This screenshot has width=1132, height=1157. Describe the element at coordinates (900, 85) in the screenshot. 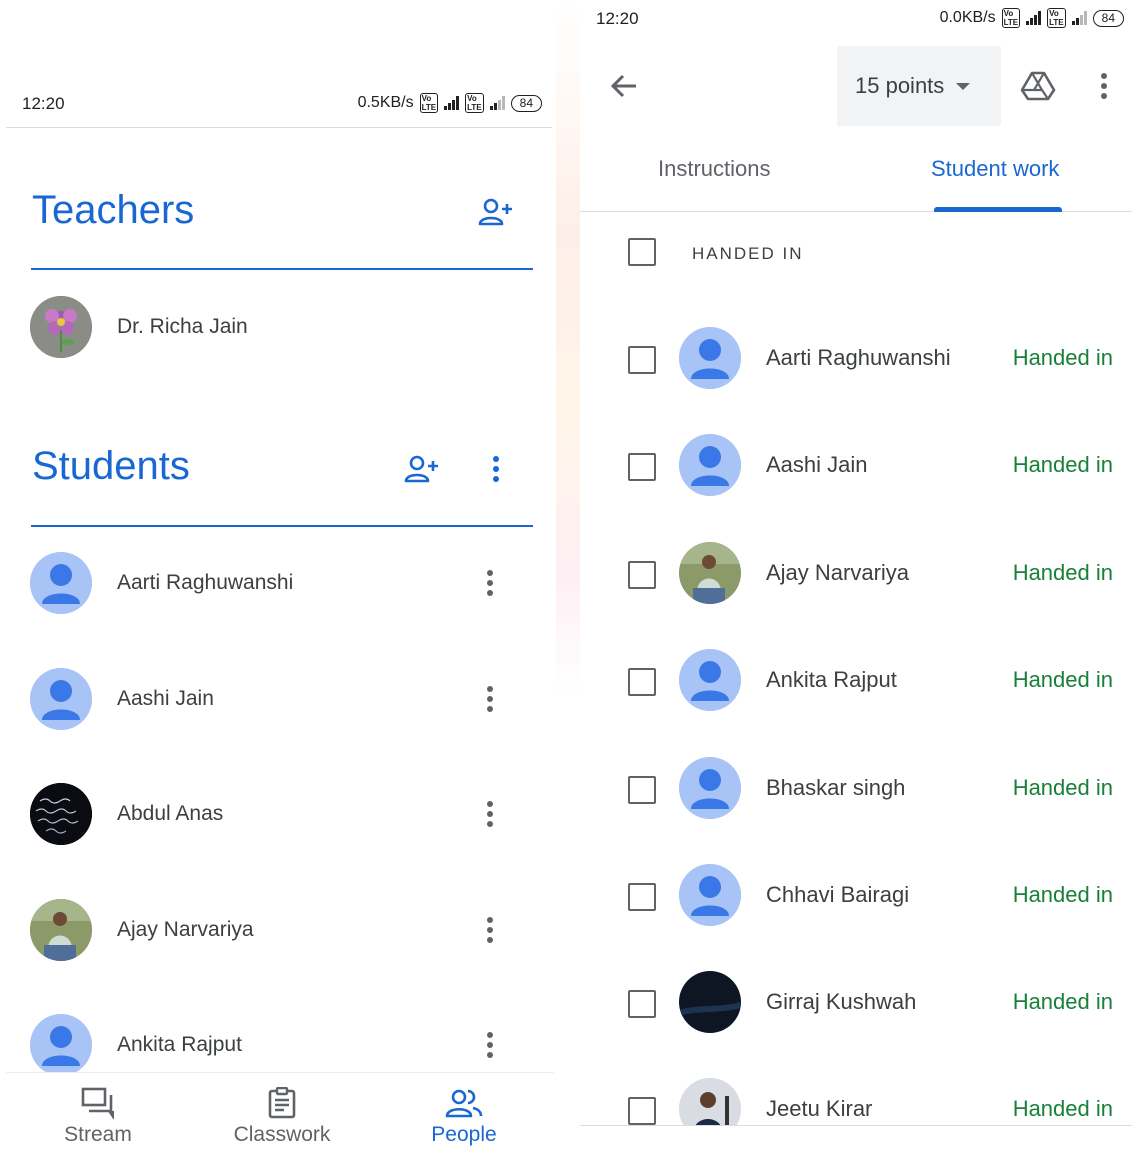

I see `points-value: 15 points` at that location.